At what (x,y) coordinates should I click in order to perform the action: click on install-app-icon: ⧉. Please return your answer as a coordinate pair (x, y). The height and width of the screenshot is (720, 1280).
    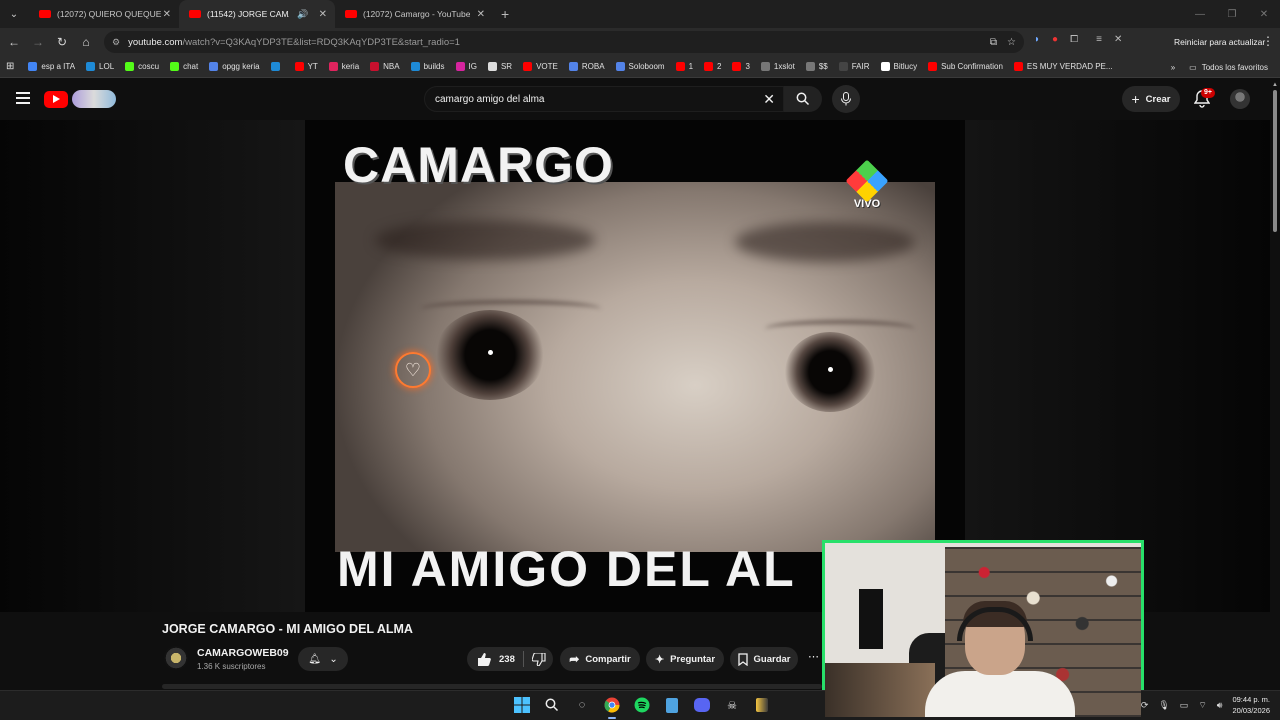
    Looking at the image, I should click on (993, 42).